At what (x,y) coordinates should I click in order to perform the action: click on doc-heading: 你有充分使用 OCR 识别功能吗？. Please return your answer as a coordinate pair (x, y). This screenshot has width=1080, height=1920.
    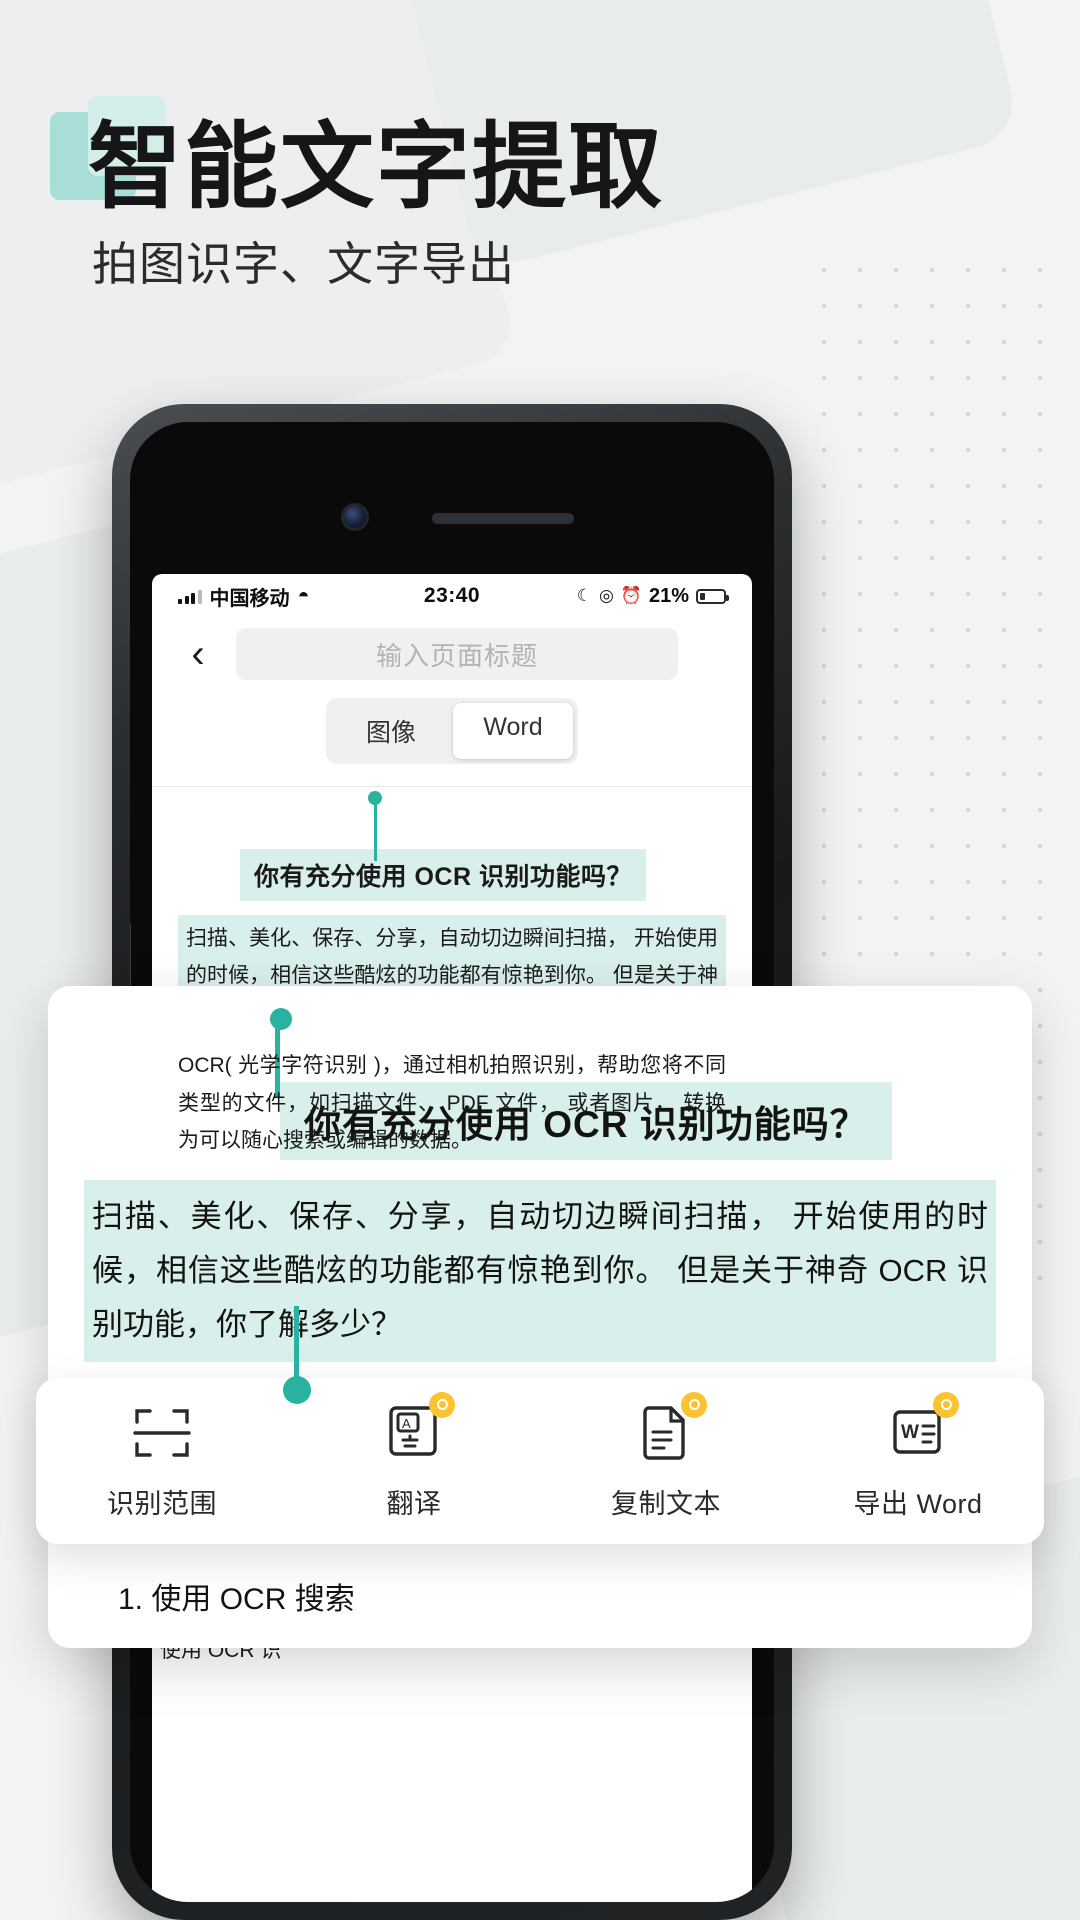
    Looking at the image, I should click on (443, 875).